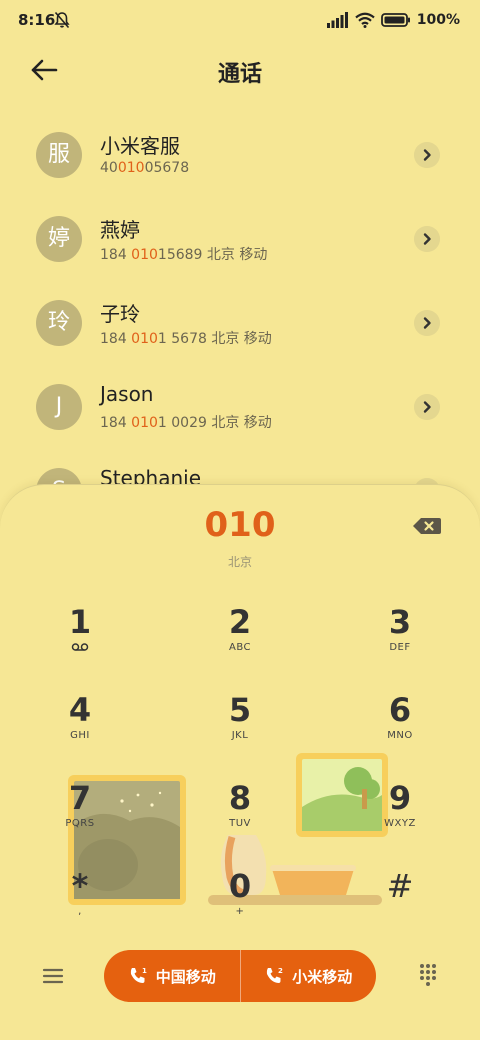 The width and height of the screenshot is (480, 1040). I want to click on bell-muted-icon, so click(62, 20).